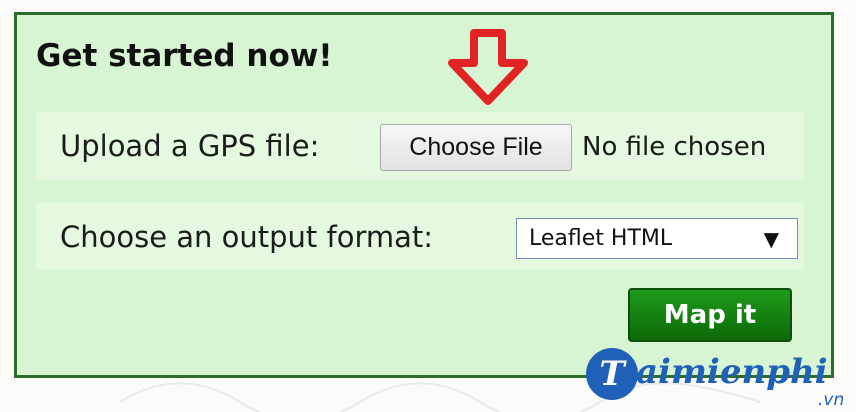  I want to click on output-format-select: Leaflet HTML ▼, so click(657, 238).